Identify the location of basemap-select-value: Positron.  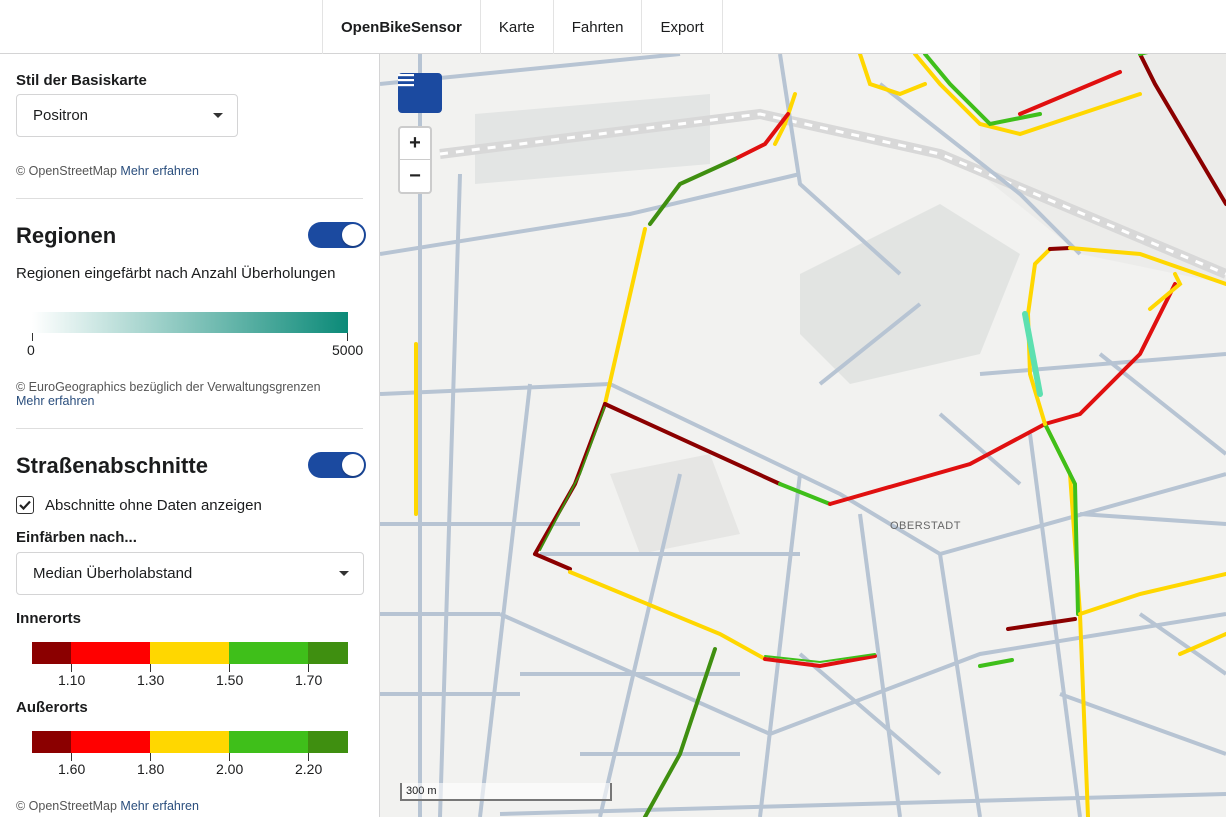
(61, 115).